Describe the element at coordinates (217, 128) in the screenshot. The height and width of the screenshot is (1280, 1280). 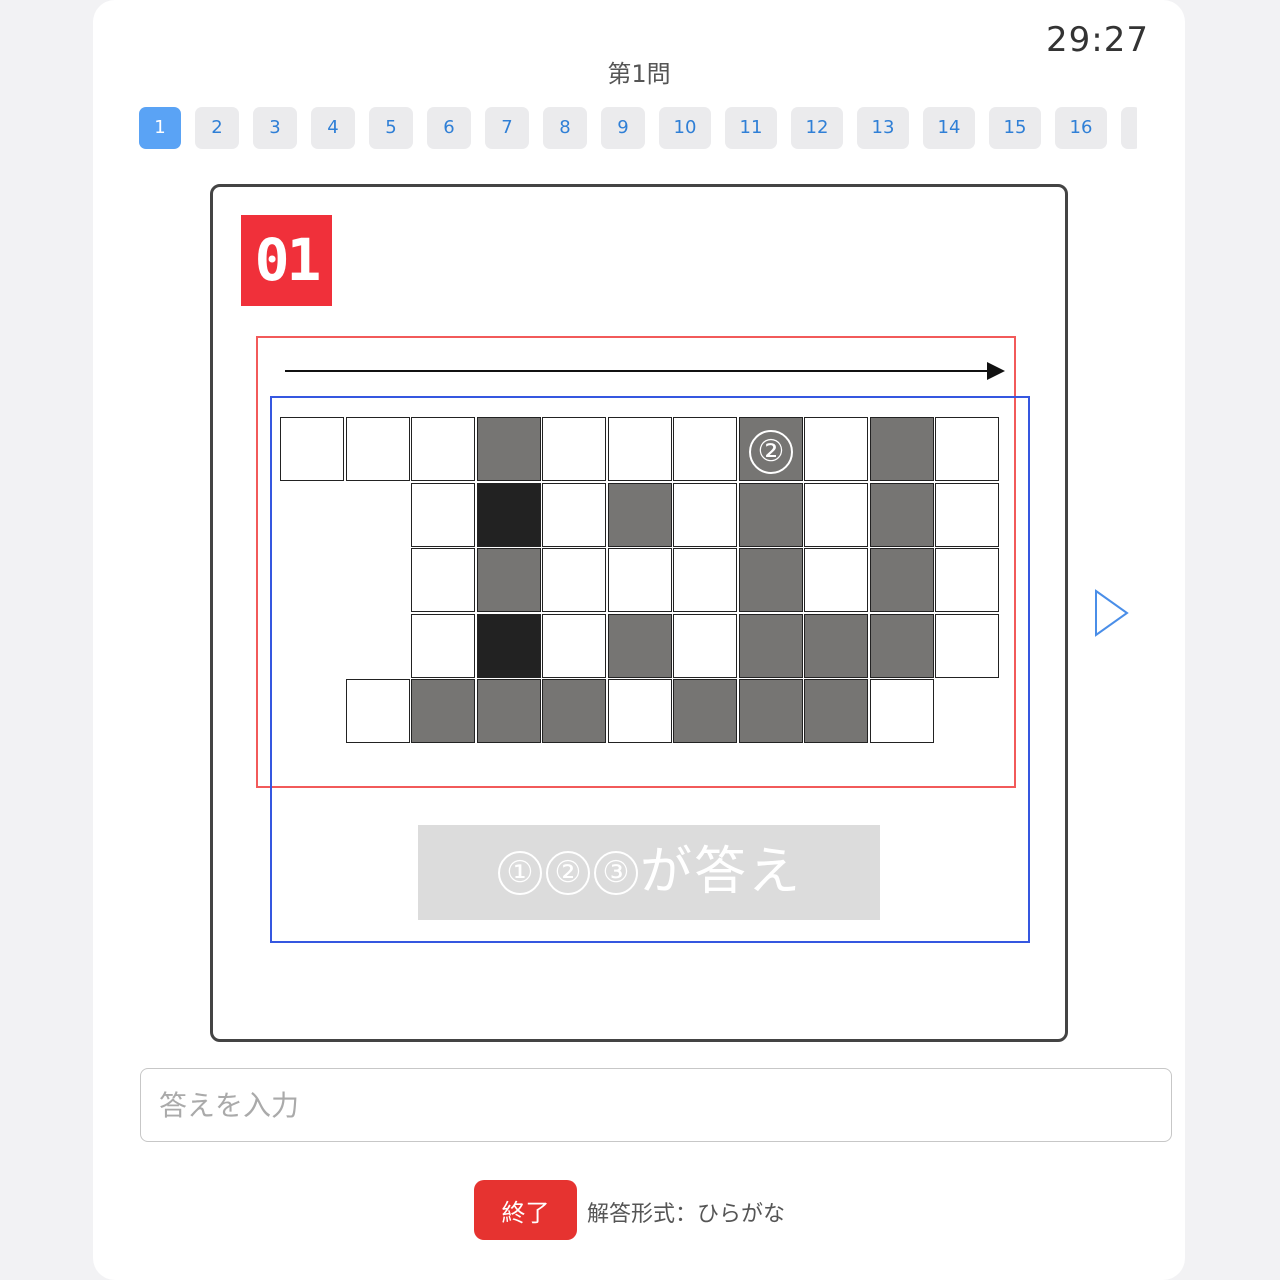
I see `question-tab-2: 2` at that location.